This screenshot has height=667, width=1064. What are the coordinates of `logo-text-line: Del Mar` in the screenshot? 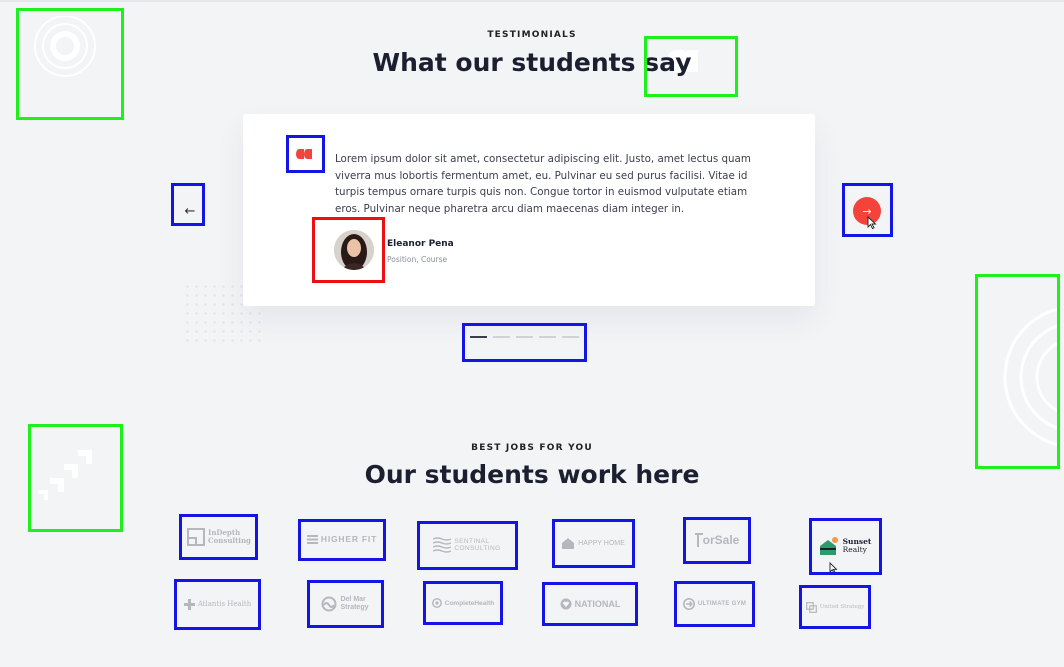 It's located at (353, 599).